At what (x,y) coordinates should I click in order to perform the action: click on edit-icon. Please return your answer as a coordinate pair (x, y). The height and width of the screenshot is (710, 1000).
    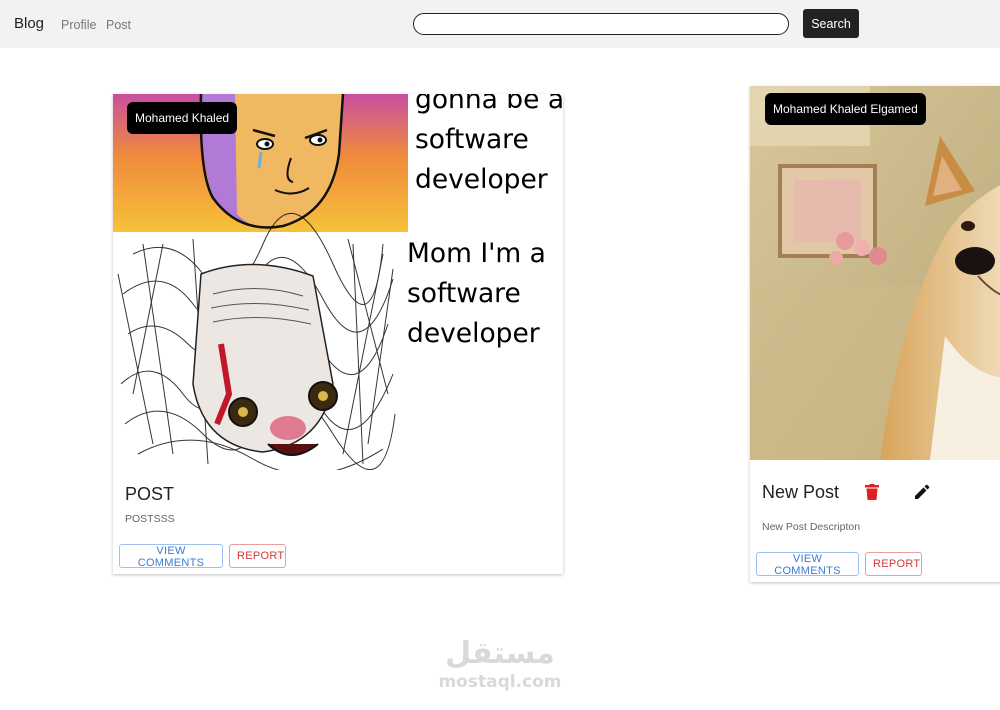
    Looking at the image, I should click on (922, 491).